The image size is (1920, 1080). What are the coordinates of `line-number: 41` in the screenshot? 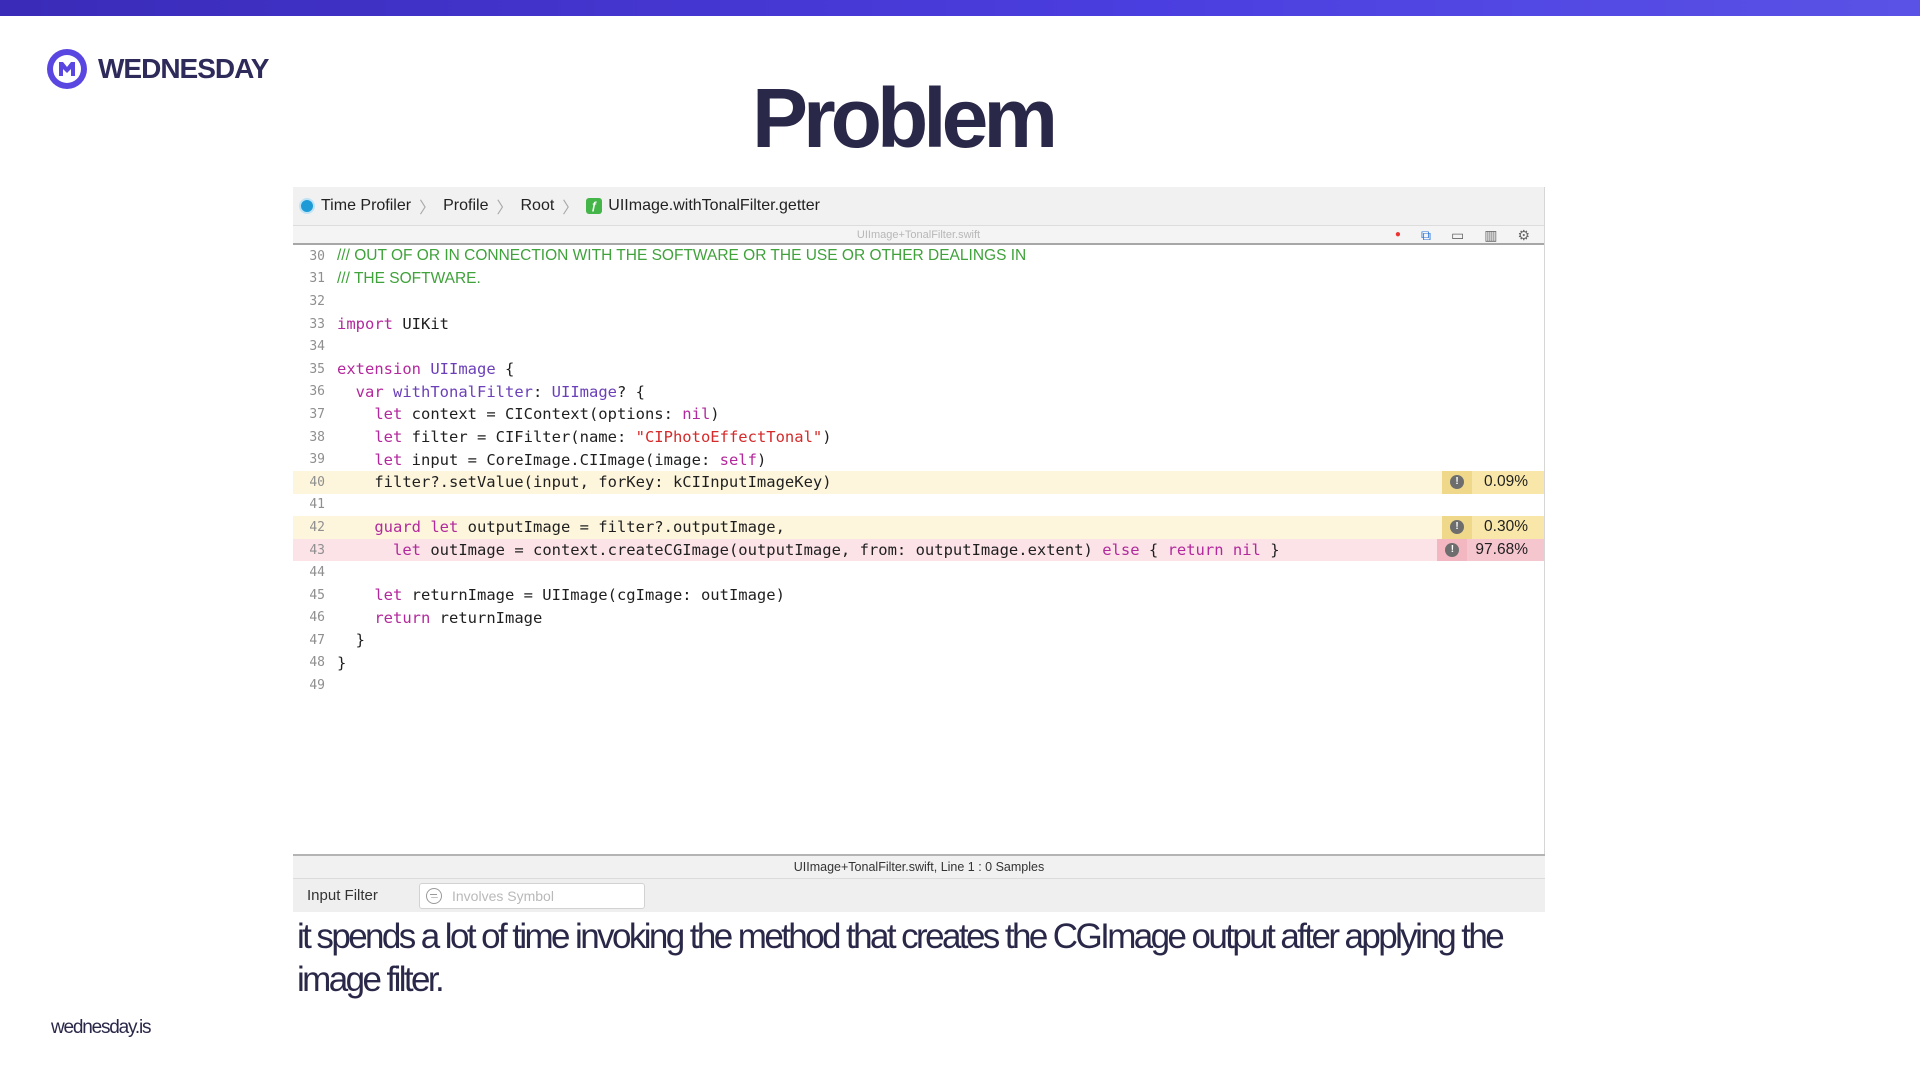 It's located at (317, 505).